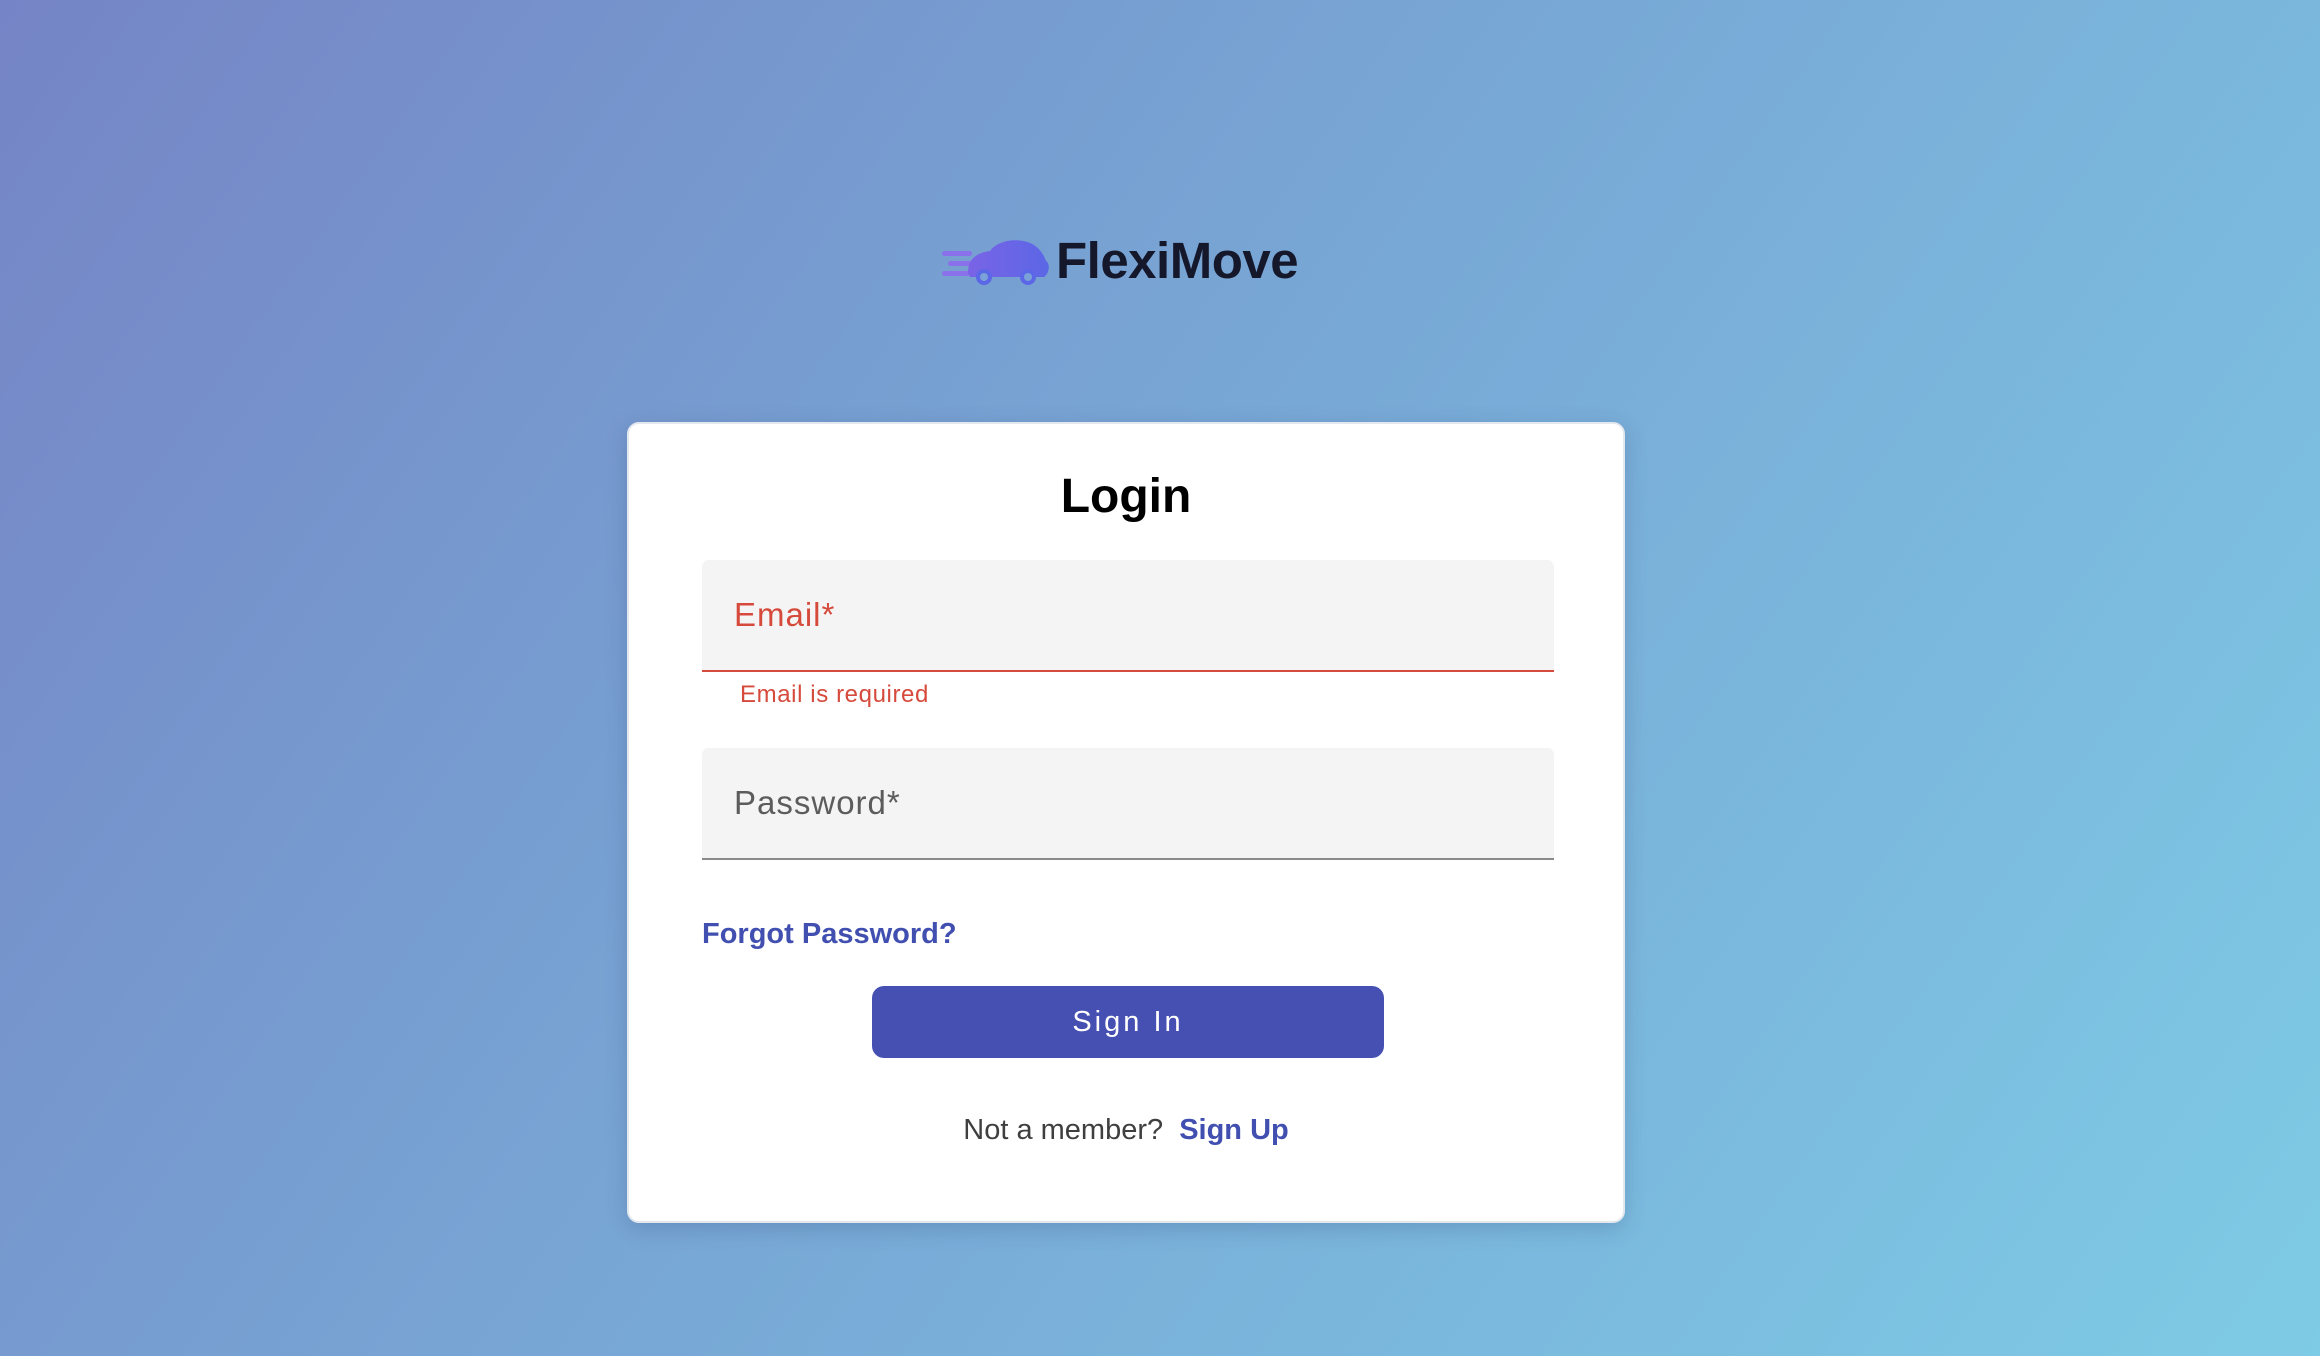 The height and width of the screenshot is (1356, 2320). I want to click on sign-up-link: Sign Up, so click(1234, 1130).